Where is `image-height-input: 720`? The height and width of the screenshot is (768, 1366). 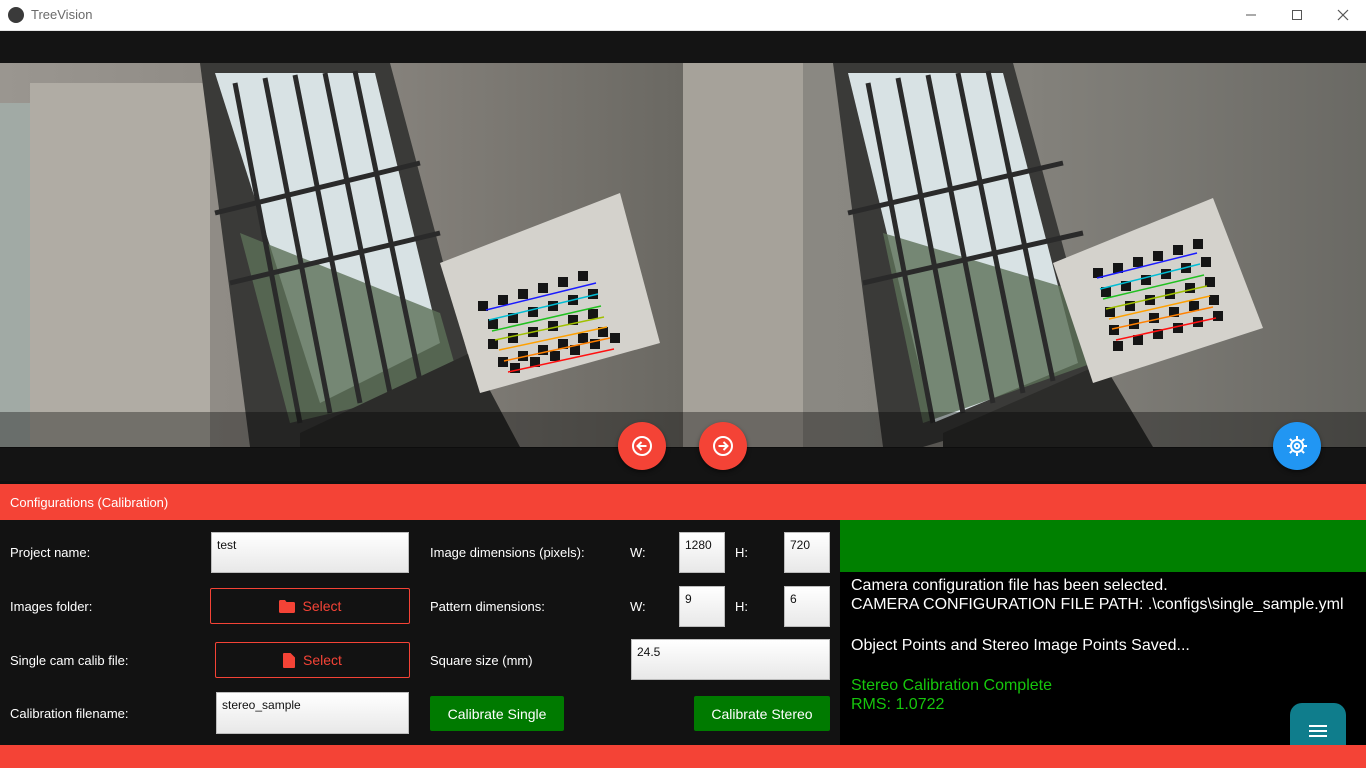 image-height-input: 720 is located at coordinates (807, 552).